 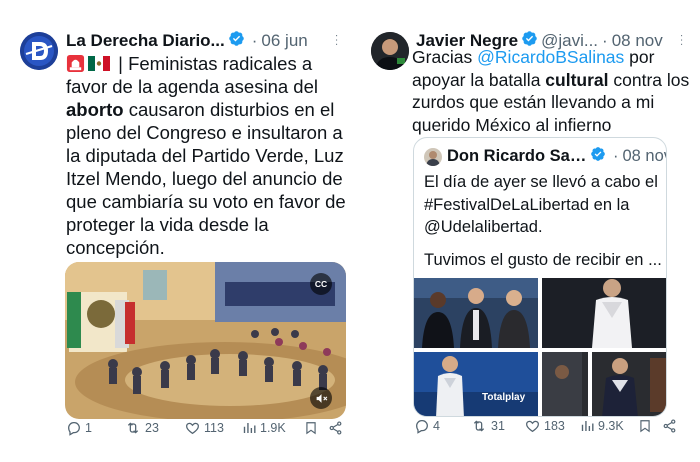 What do you see at coordinates (75, 63) in the screenshot?
I see `siren-emoji-icon` at bounding box center [75, 63].